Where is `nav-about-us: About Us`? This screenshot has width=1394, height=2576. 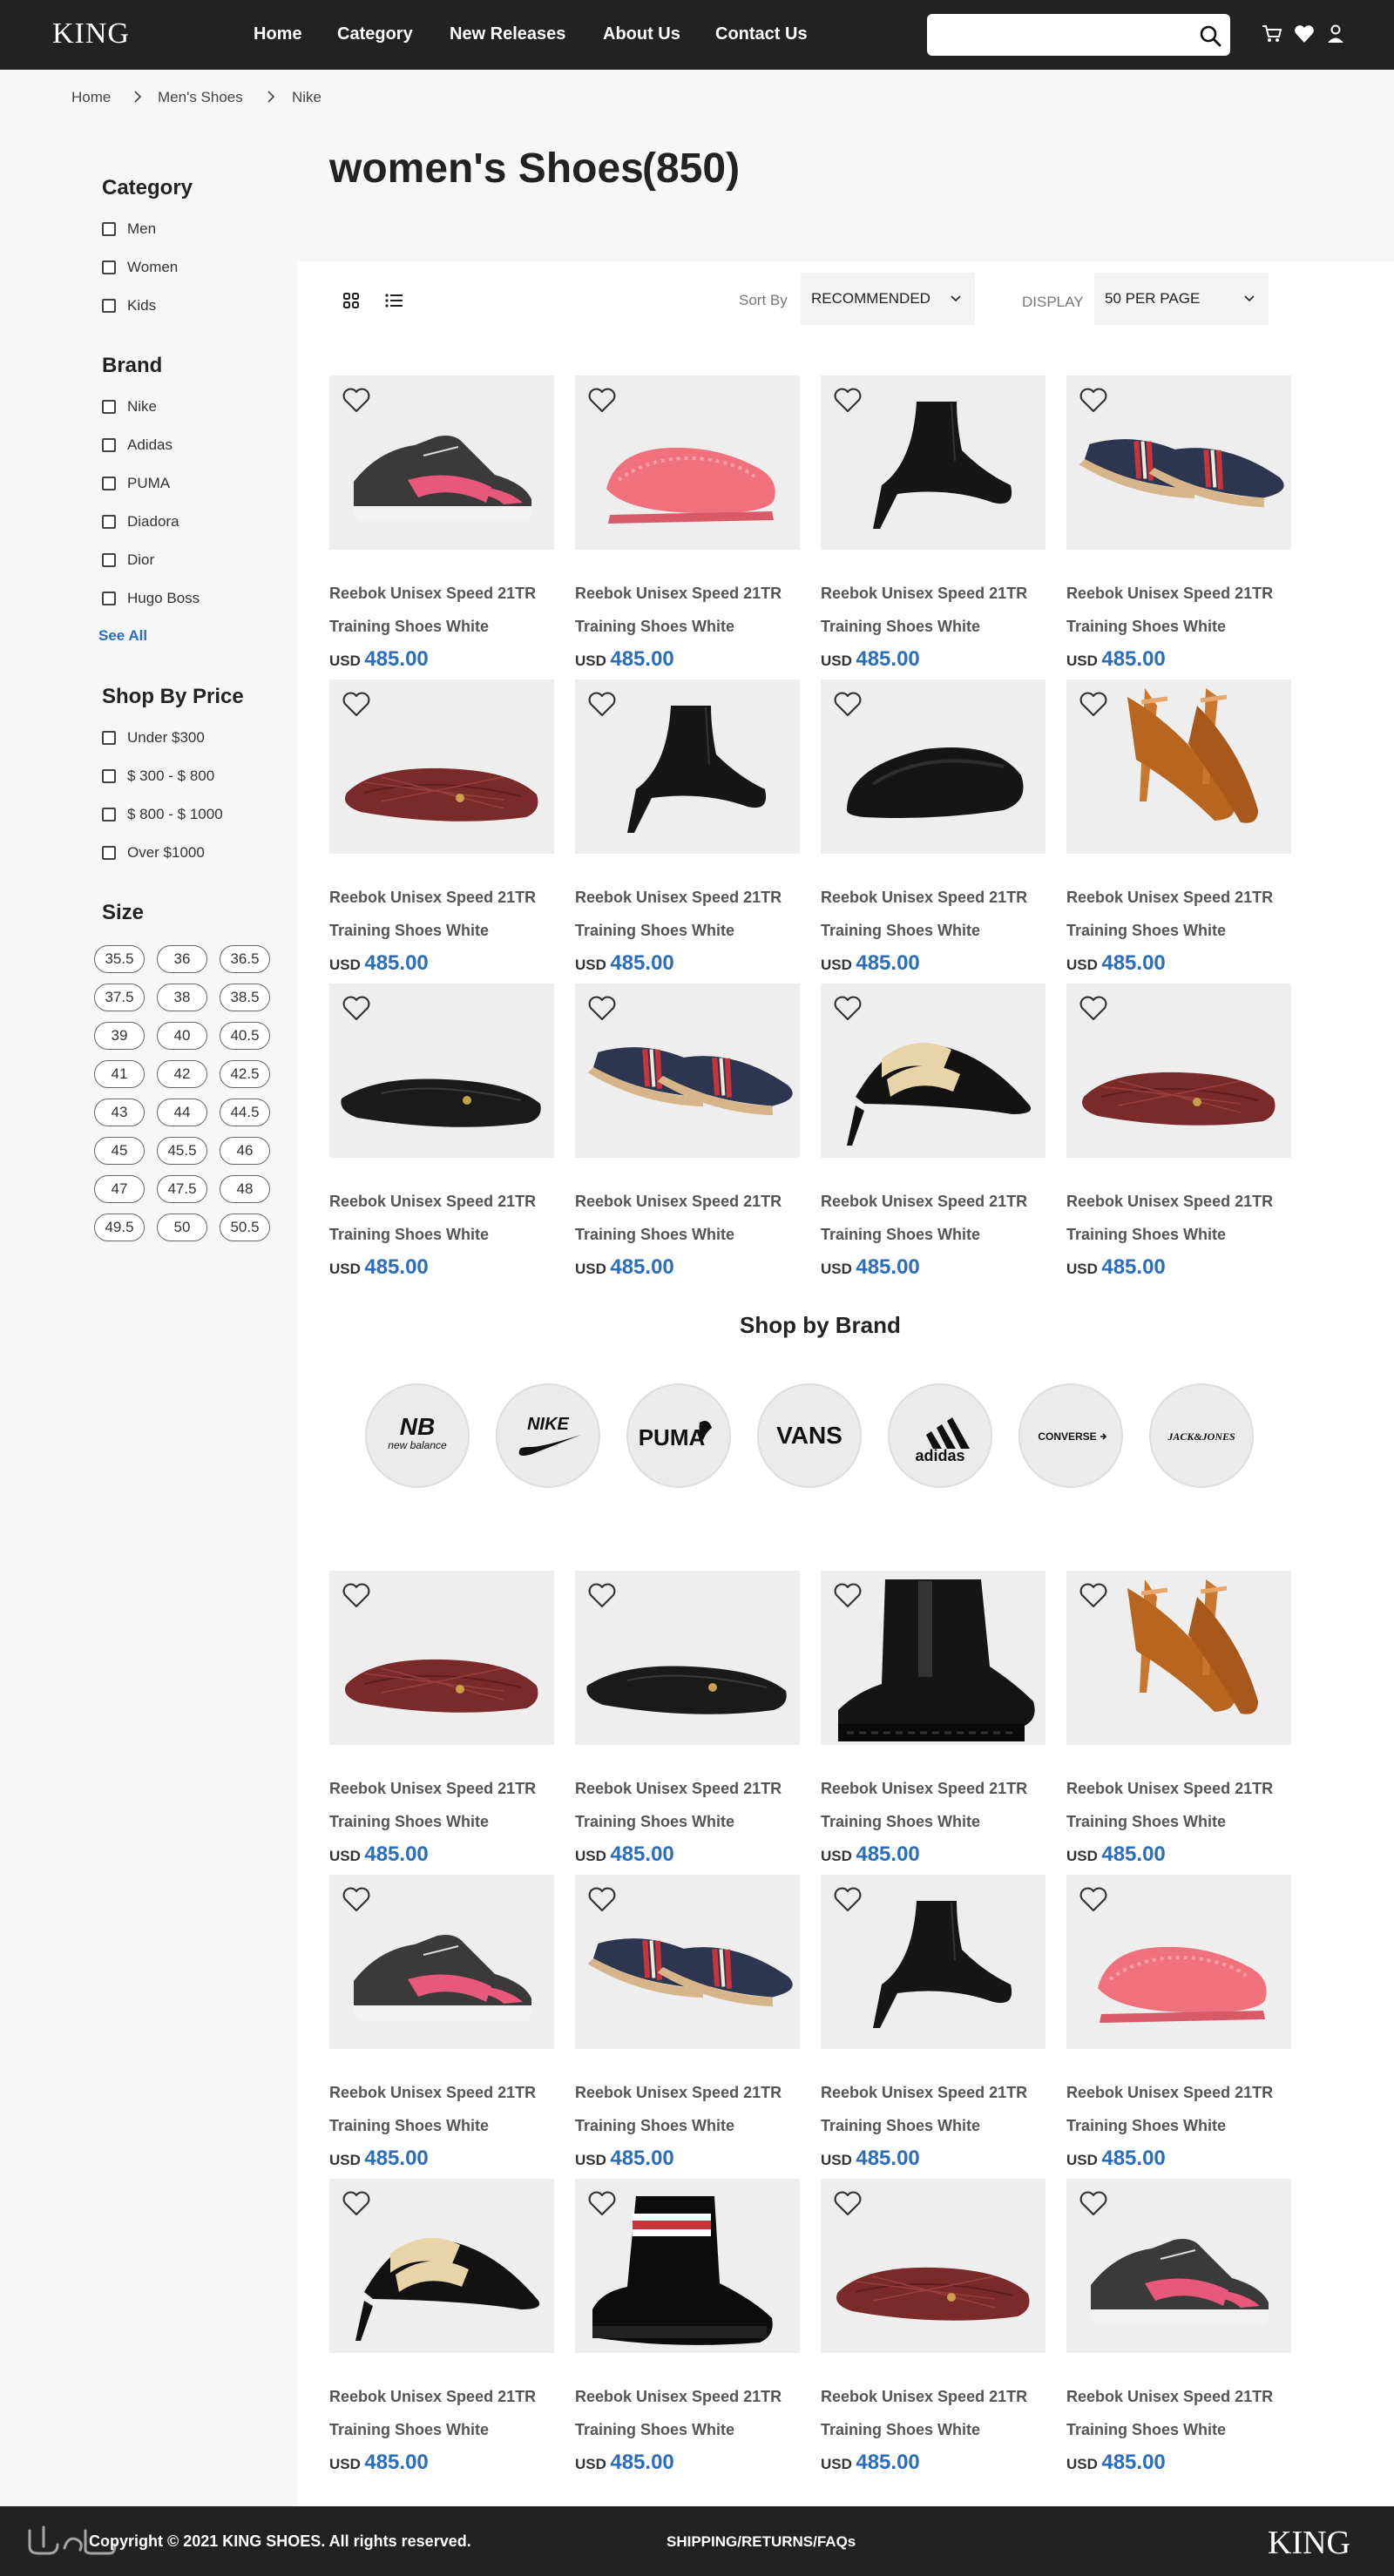
nav-about-us: About Us is located at coordinates (641, 34).